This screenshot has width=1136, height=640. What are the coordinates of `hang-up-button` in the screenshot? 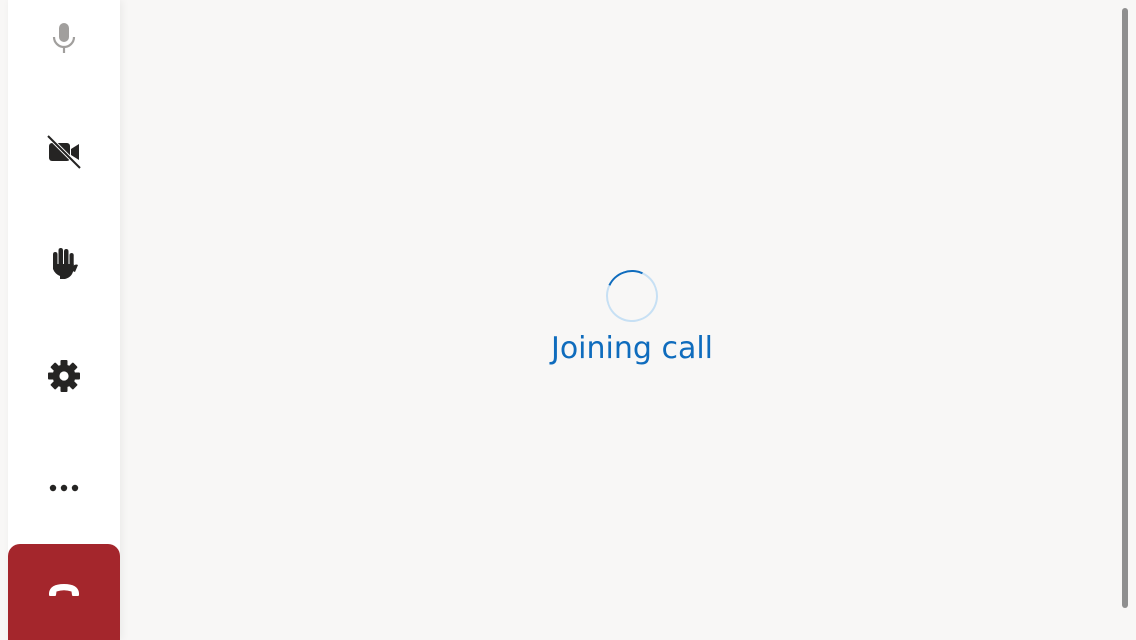 It's located at (64, 592).